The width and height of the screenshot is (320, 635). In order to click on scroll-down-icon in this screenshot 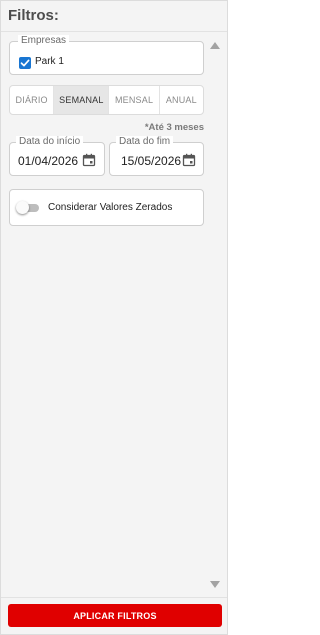, I will do `click(215, 584)`.